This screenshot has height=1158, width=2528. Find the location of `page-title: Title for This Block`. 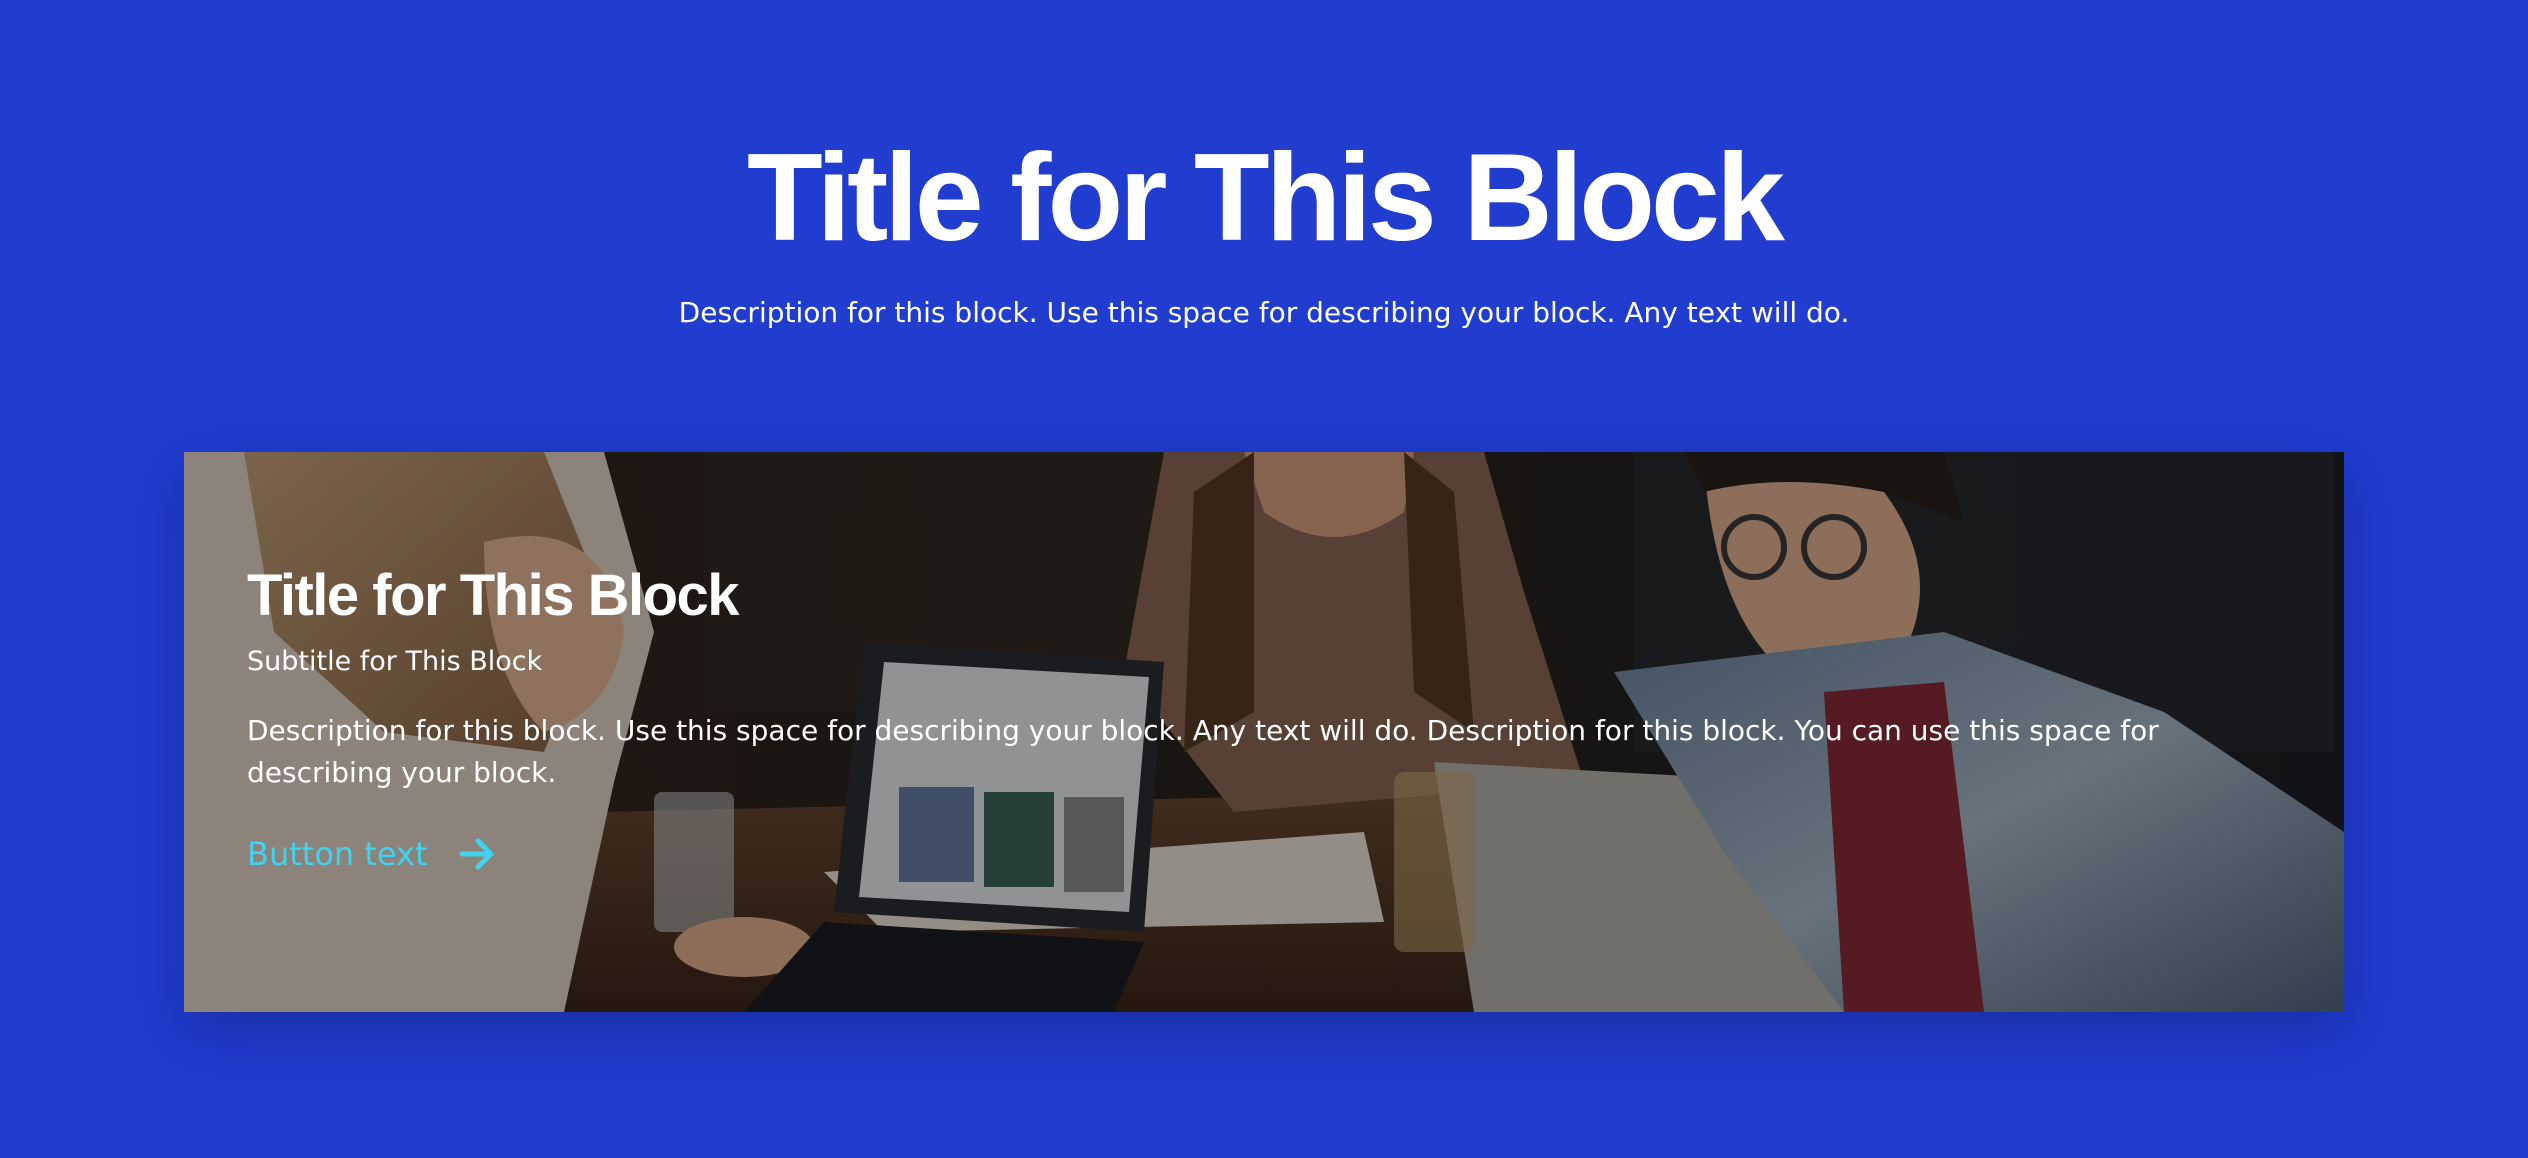

page-title: Title for This Block is located at coordinates (1266, 198).